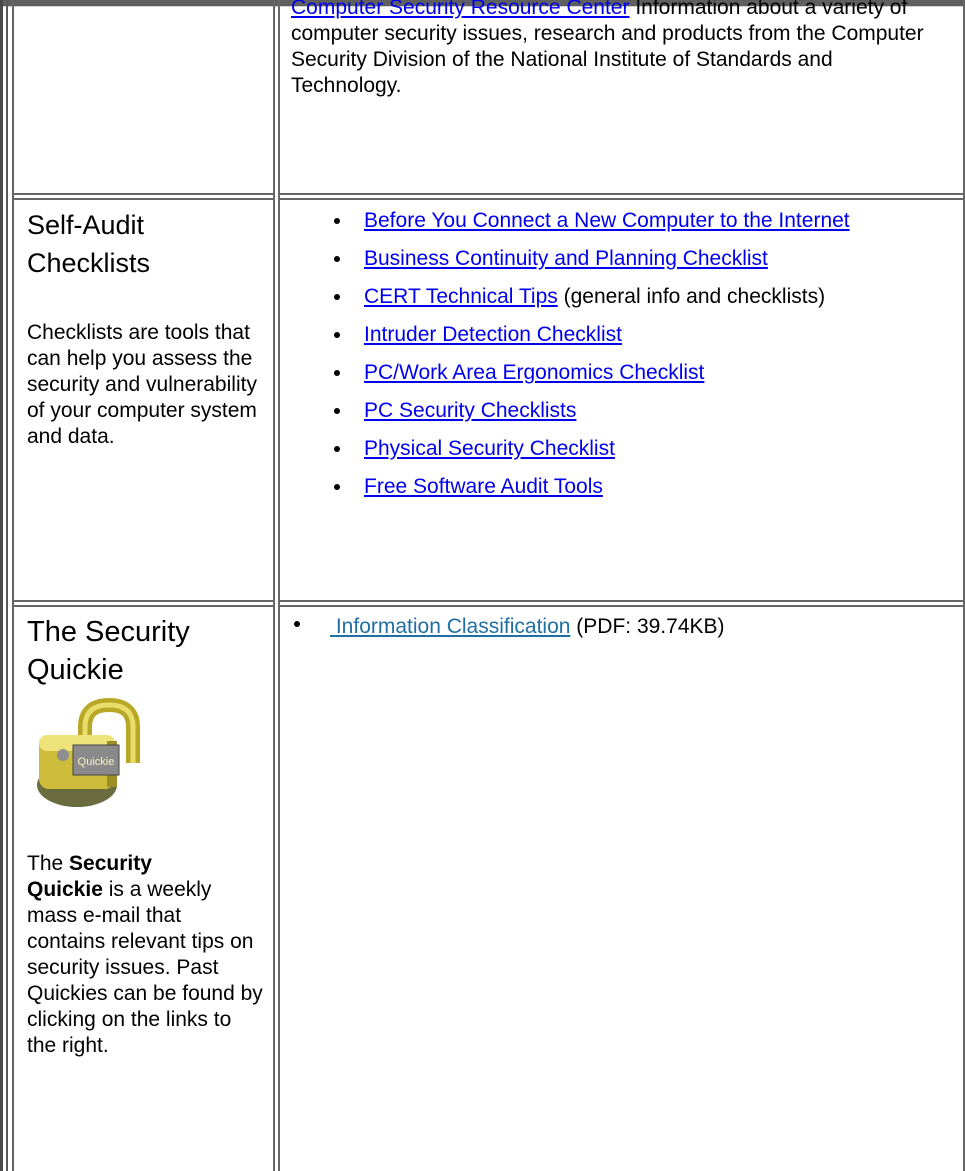  What do you see at coordinates (143, 194) in the screenshot?
I see `row-divider-1-left-a` at bounding box center [143, 194].